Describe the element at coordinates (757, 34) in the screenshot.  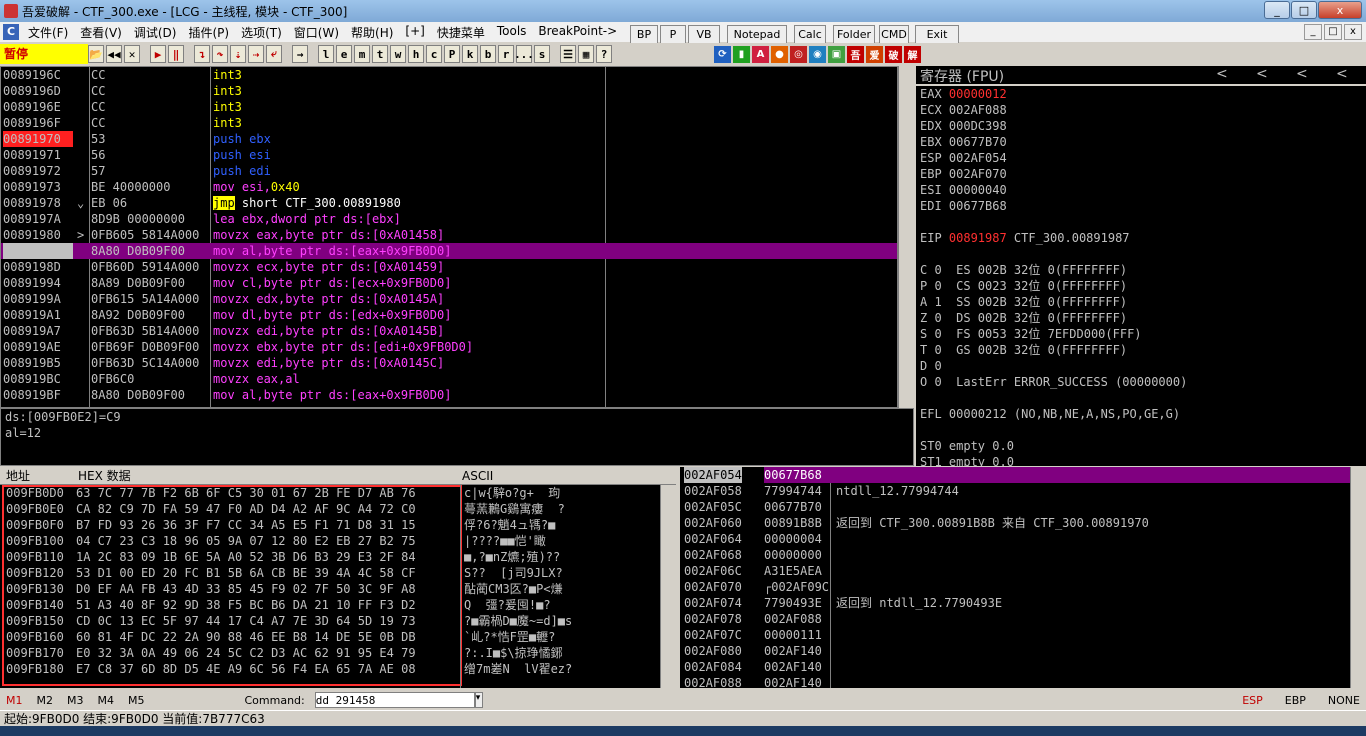
I see `plugin-button: Notepad` at that location.